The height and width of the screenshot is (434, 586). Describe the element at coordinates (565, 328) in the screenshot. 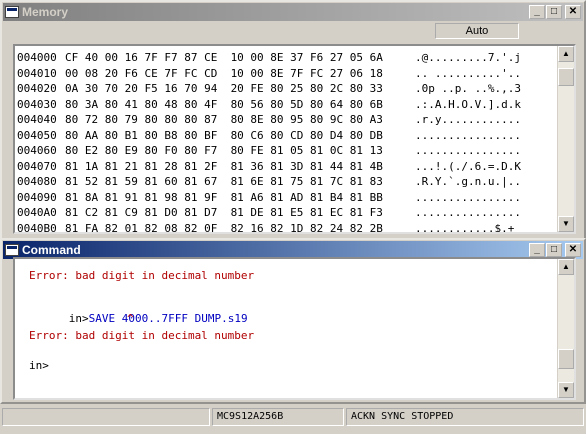

I see `command-scrollbar: ▲ ▼` at that location.